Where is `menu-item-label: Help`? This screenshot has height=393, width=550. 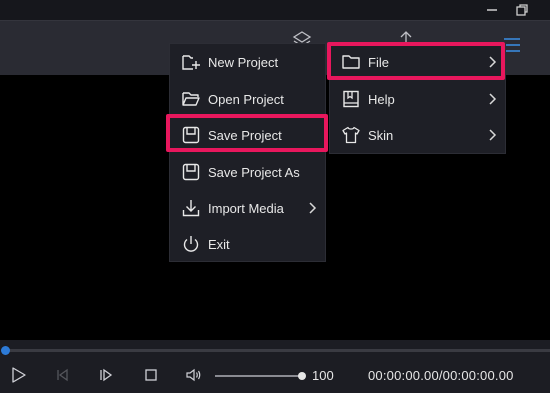 menu-item-label: Help is located at coordinates (381, 99).